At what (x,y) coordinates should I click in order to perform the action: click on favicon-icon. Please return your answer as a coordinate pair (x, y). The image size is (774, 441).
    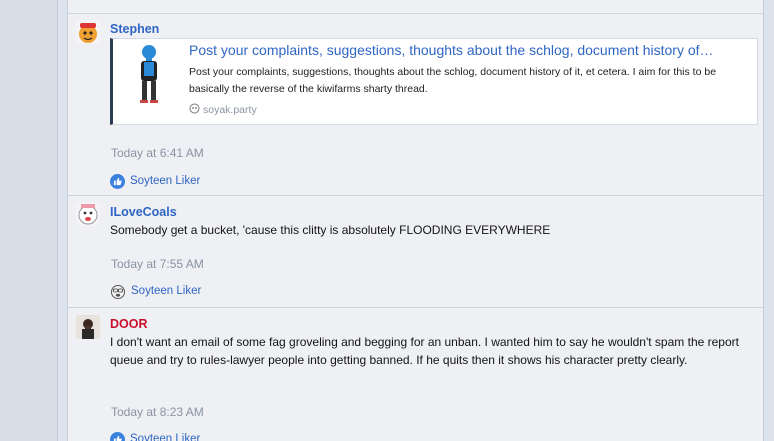
    Looking at the image, I should click on (194, 110).